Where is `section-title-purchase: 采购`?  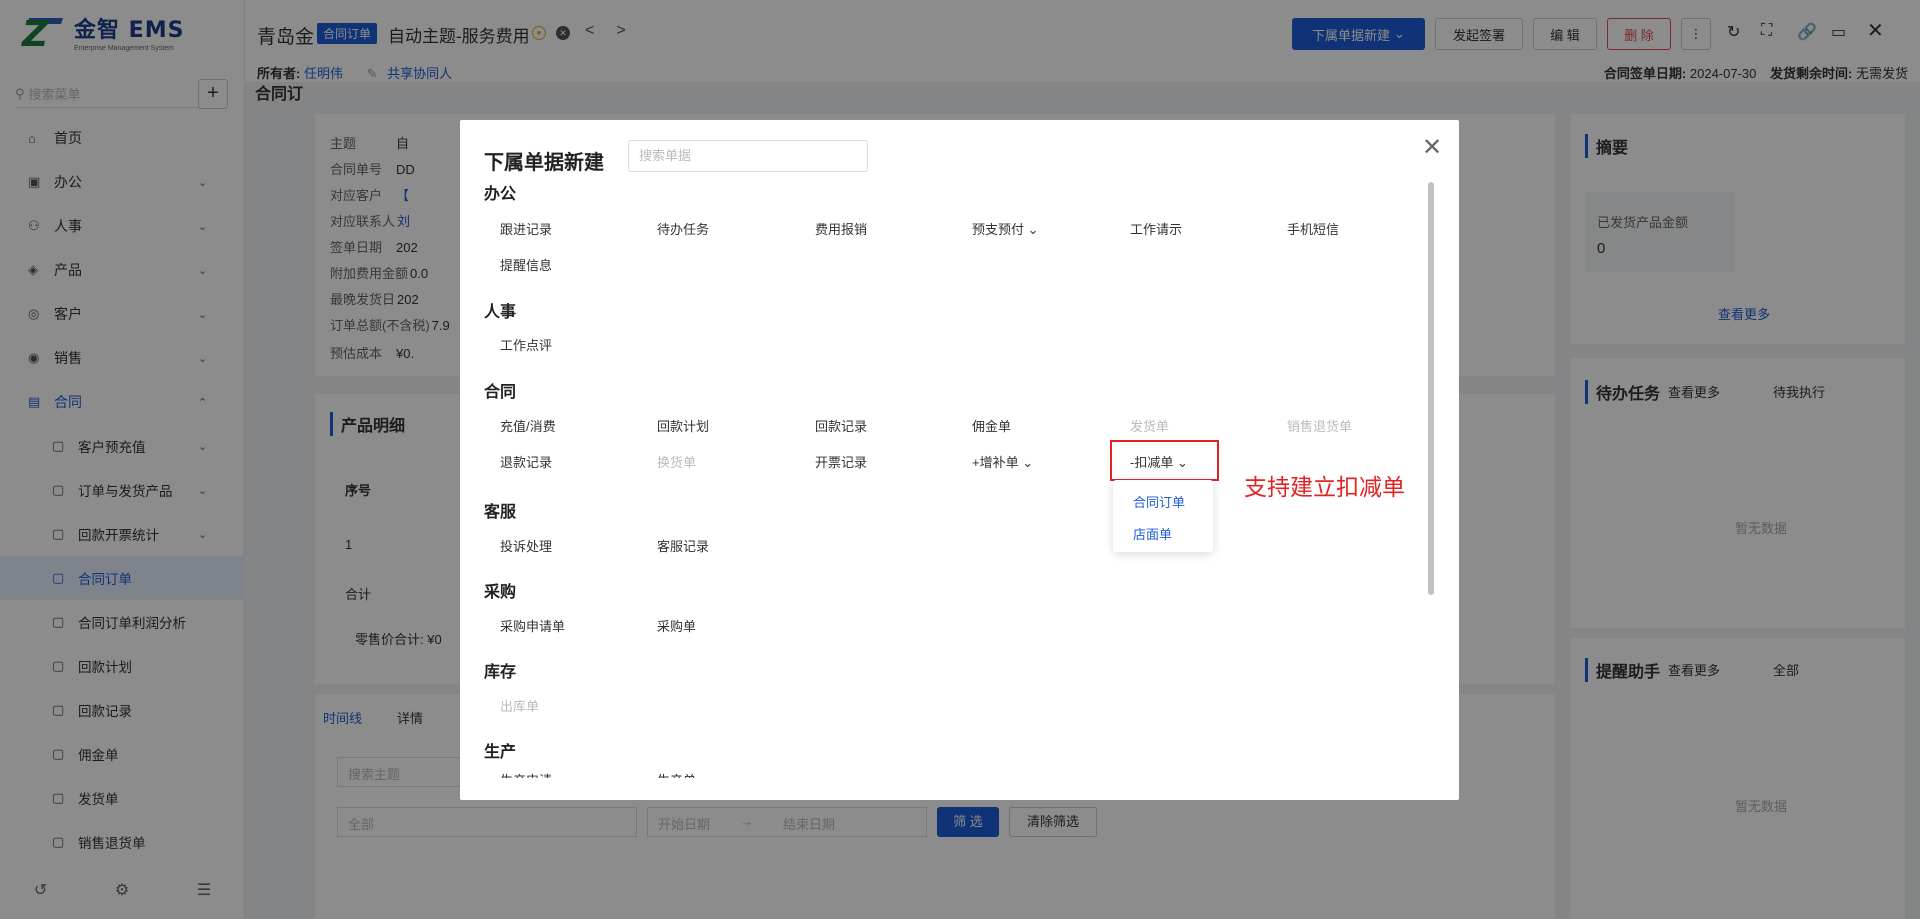 section-title-purchase: 采购 is located at coordinates (500, 592).